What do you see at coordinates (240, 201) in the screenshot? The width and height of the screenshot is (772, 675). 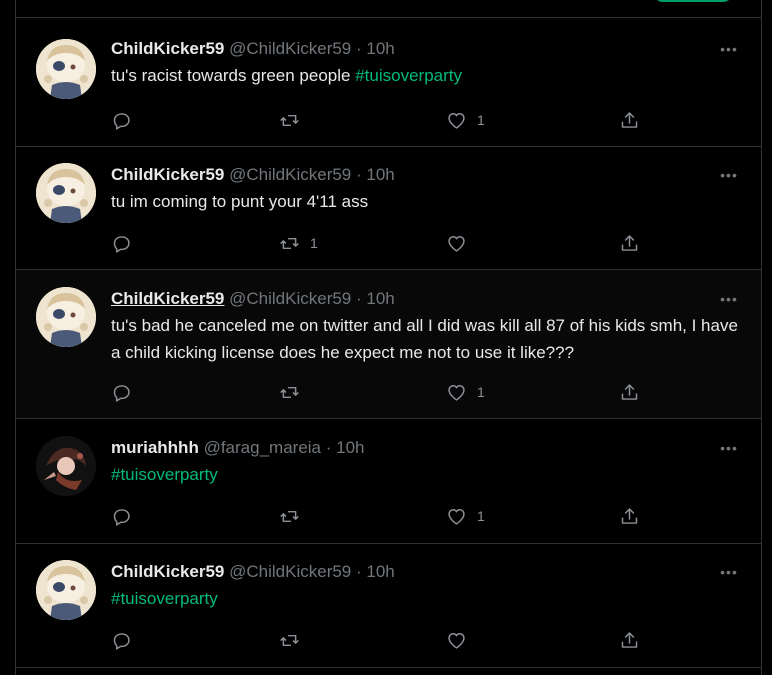 I see `tweet-text-part: tu im coming to punt your 4'11 ass` at bounding box center [240, 201].